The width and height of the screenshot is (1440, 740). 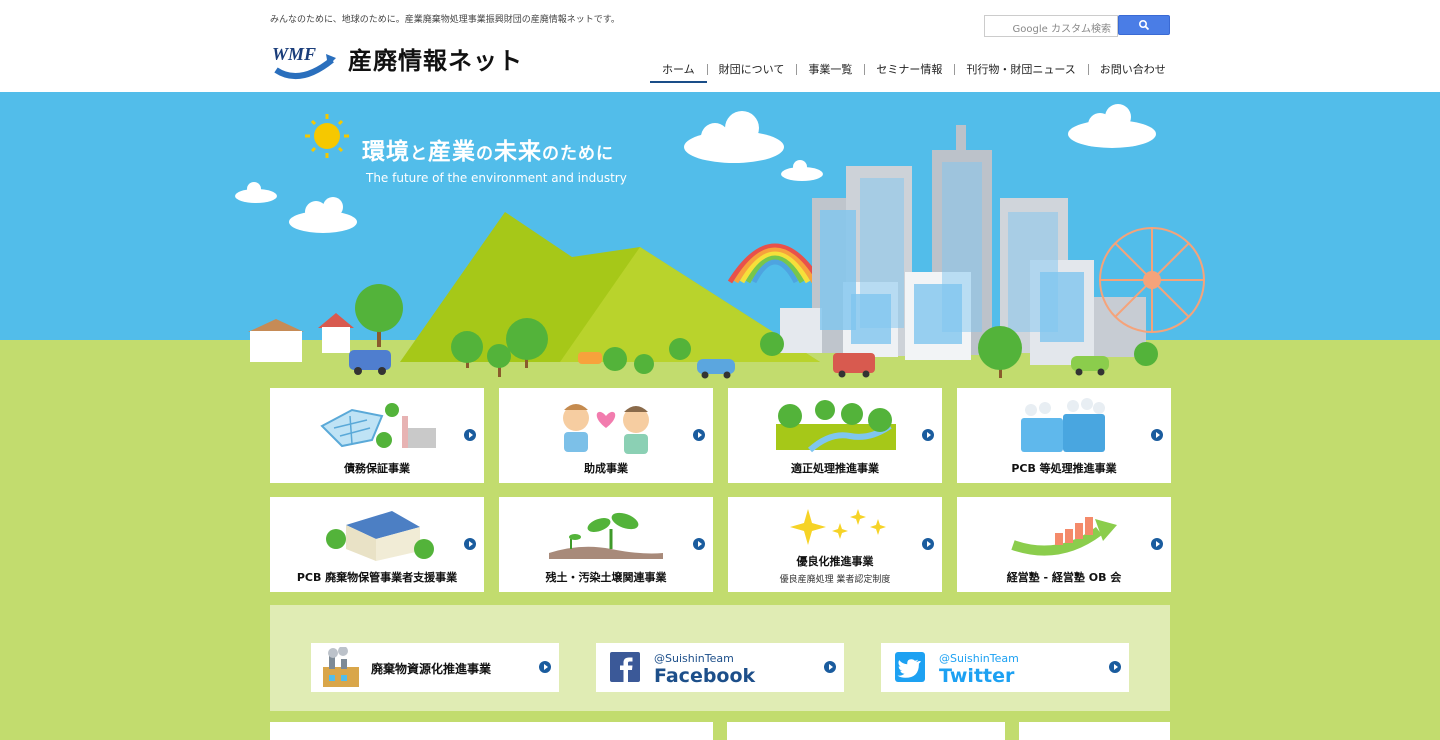 I want to click on hero-title: 環境と産業の未来のために, so click(x=488, y=149).